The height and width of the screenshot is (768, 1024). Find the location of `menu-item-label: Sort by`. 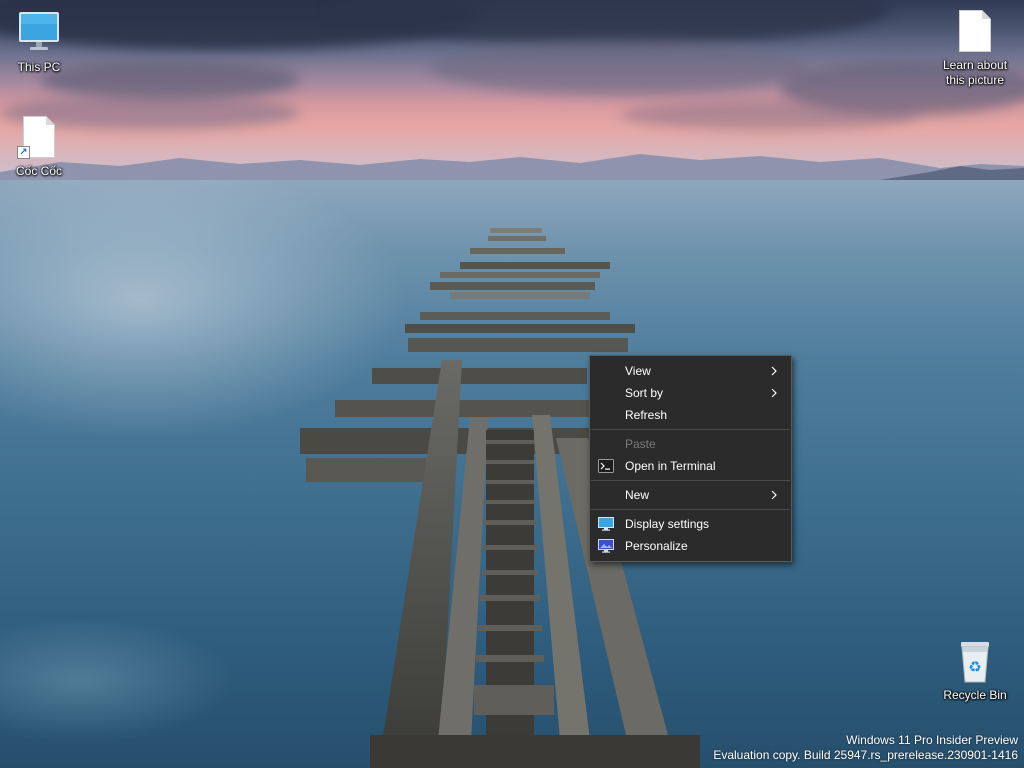

menu-item-label: Sort by is located at coordinates (644, 393).